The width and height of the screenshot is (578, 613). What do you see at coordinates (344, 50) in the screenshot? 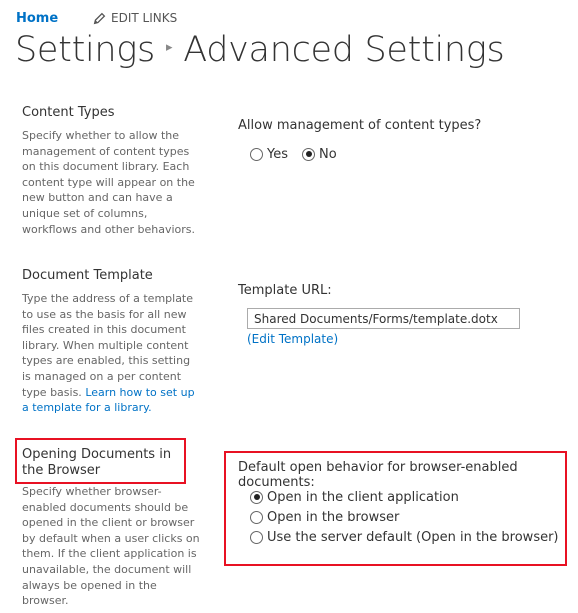
I see `page-title: Advanced Settings` at bounding box center [344, 50].